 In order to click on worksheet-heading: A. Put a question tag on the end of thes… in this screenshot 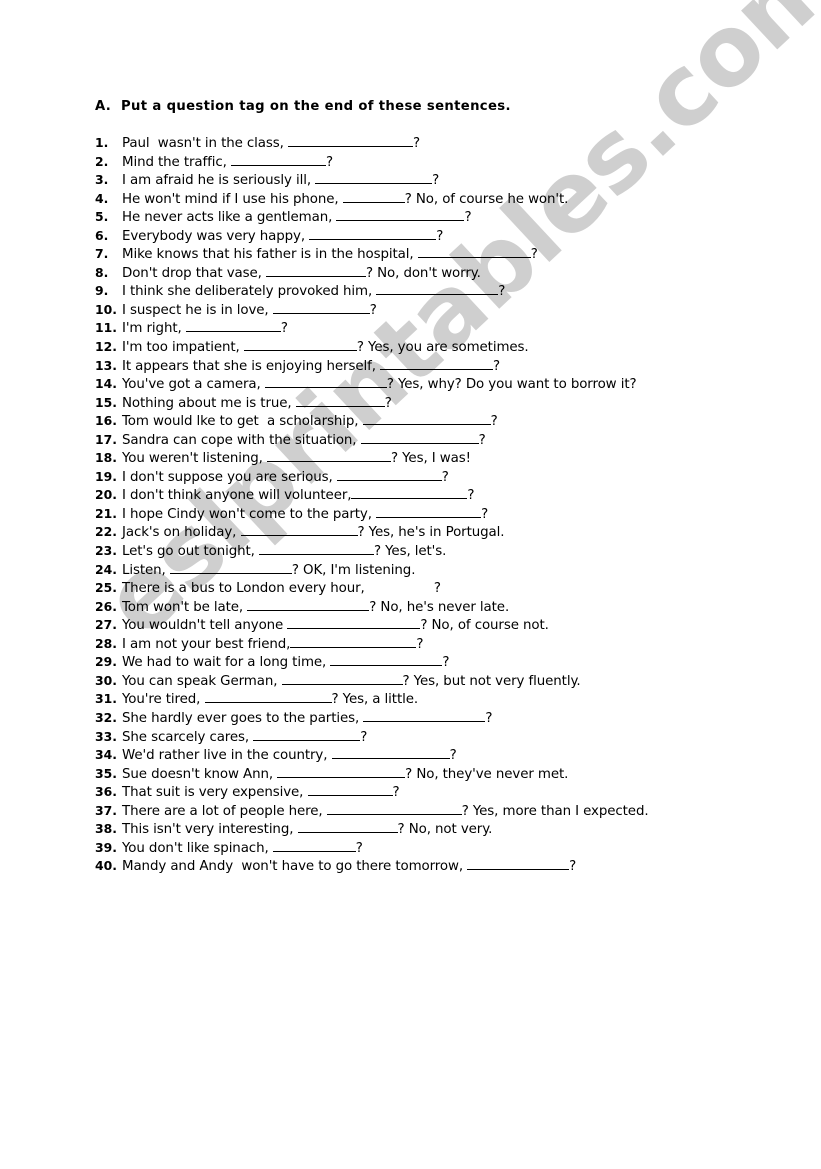, I will do `click(303, 106)`.